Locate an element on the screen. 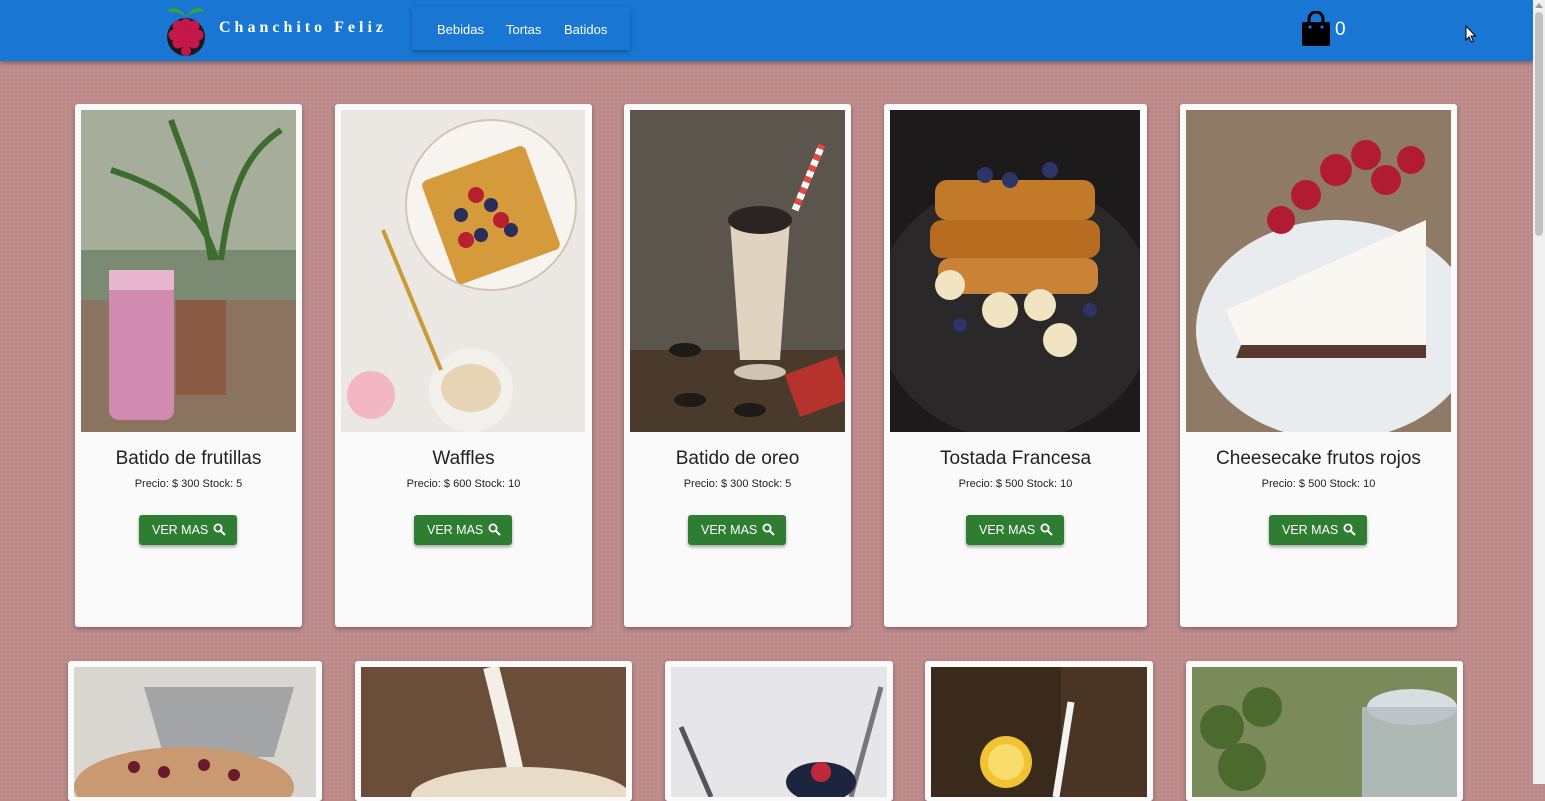 This screenshot has height=801, width=1545. scroll-up-arrow-icon is located at coordinates (1539, 5).